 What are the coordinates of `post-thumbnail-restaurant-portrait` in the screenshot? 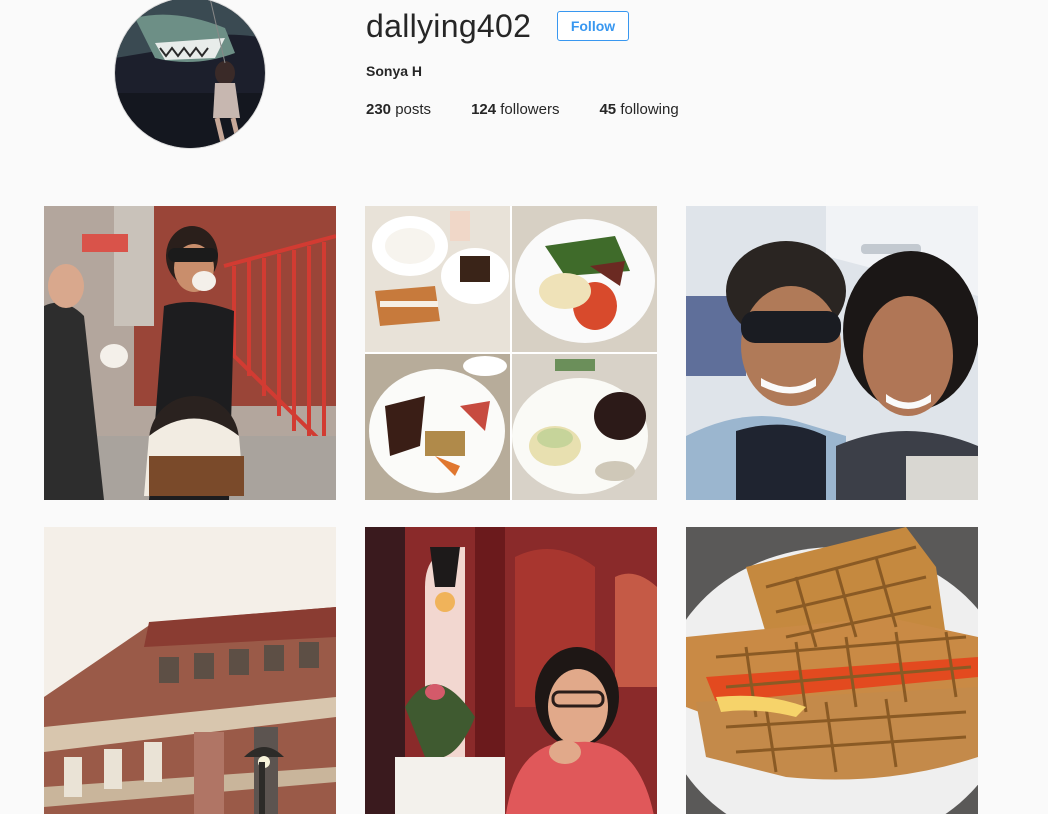 It's located at (511, 670).